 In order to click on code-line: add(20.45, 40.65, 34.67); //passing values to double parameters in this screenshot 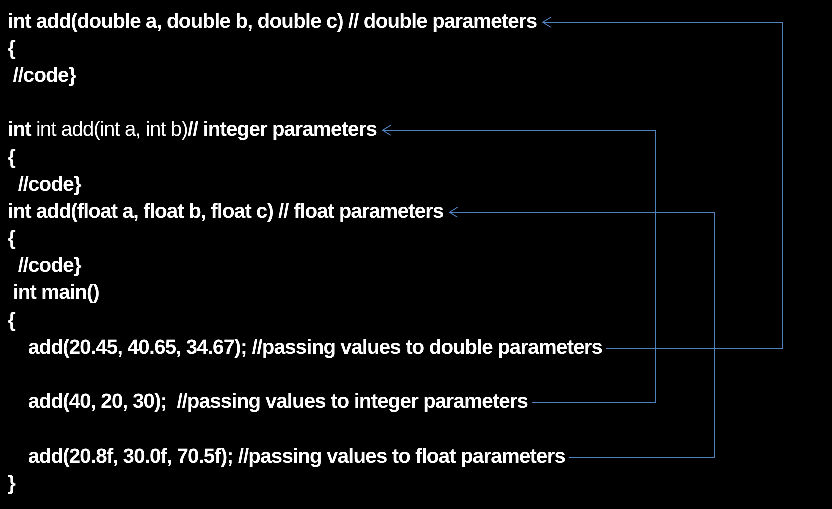, I will do `click(314, 348)`.